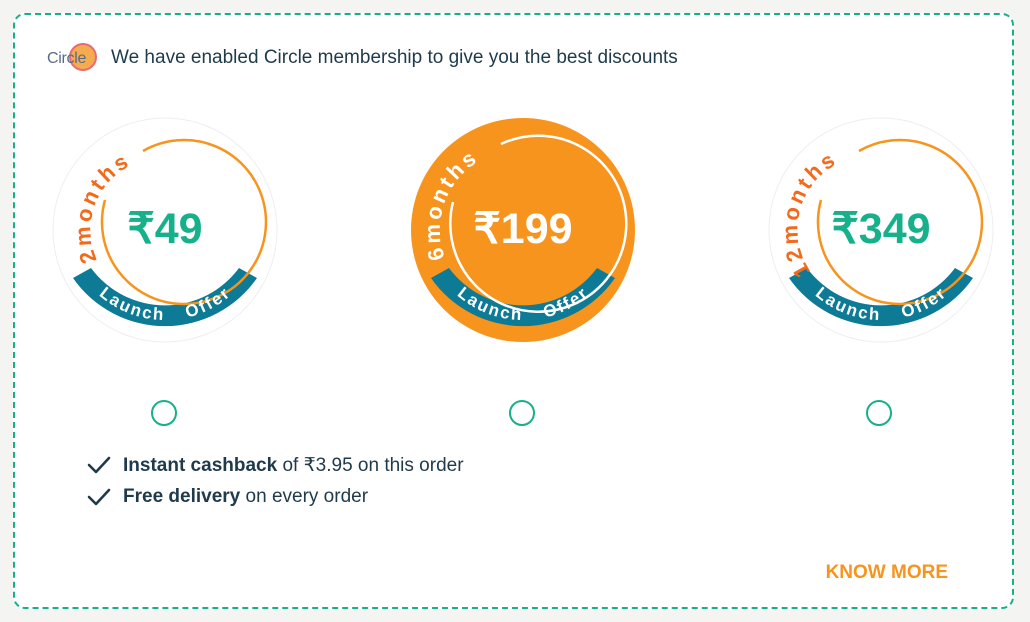 Image resolution: width=1030 pixels, height=622 pixels. I want to click on plan-price: ₹49, so click(165, 229).